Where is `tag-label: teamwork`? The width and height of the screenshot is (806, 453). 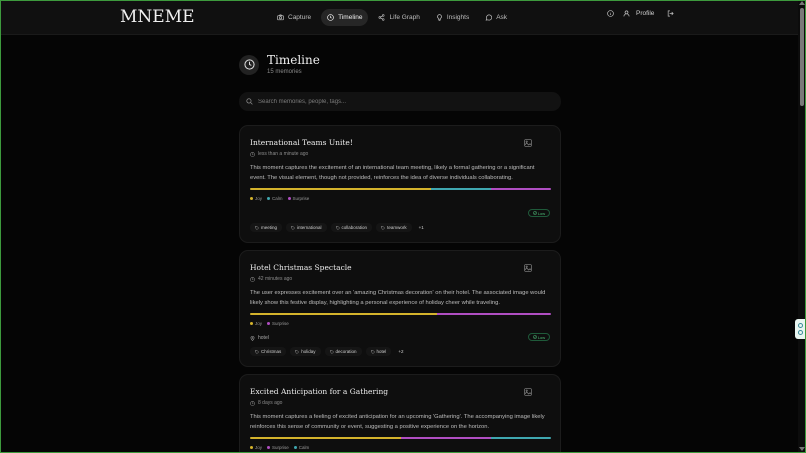 tag-label: teamwork is located at coordinates (397, 227).